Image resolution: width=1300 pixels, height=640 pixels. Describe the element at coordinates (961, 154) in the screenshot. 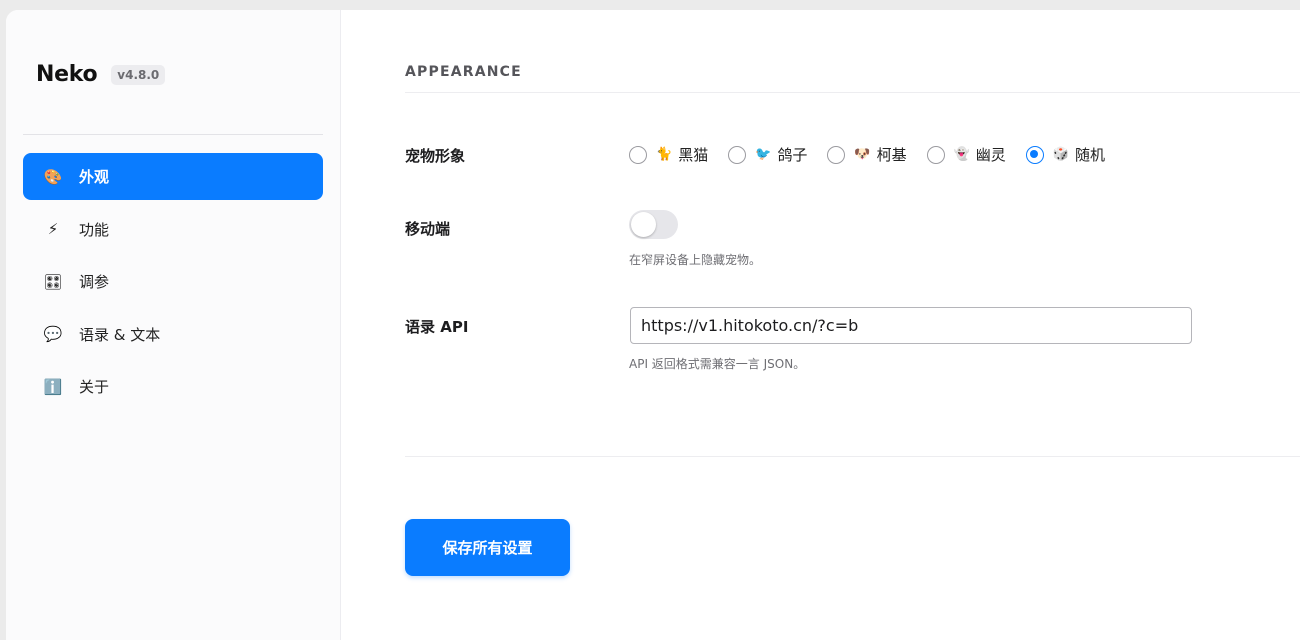

I see `ghost-icon: 👻` at that location.